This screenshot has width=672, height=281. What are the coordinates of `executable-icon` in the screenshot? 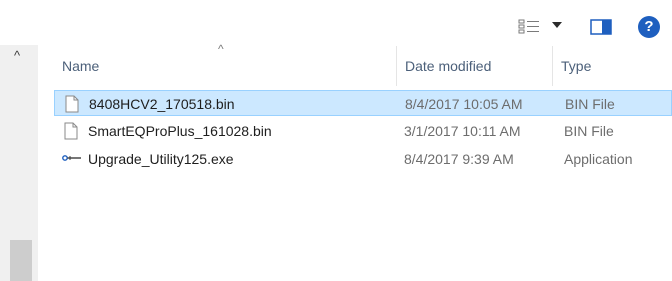 It's located at (71, 158).